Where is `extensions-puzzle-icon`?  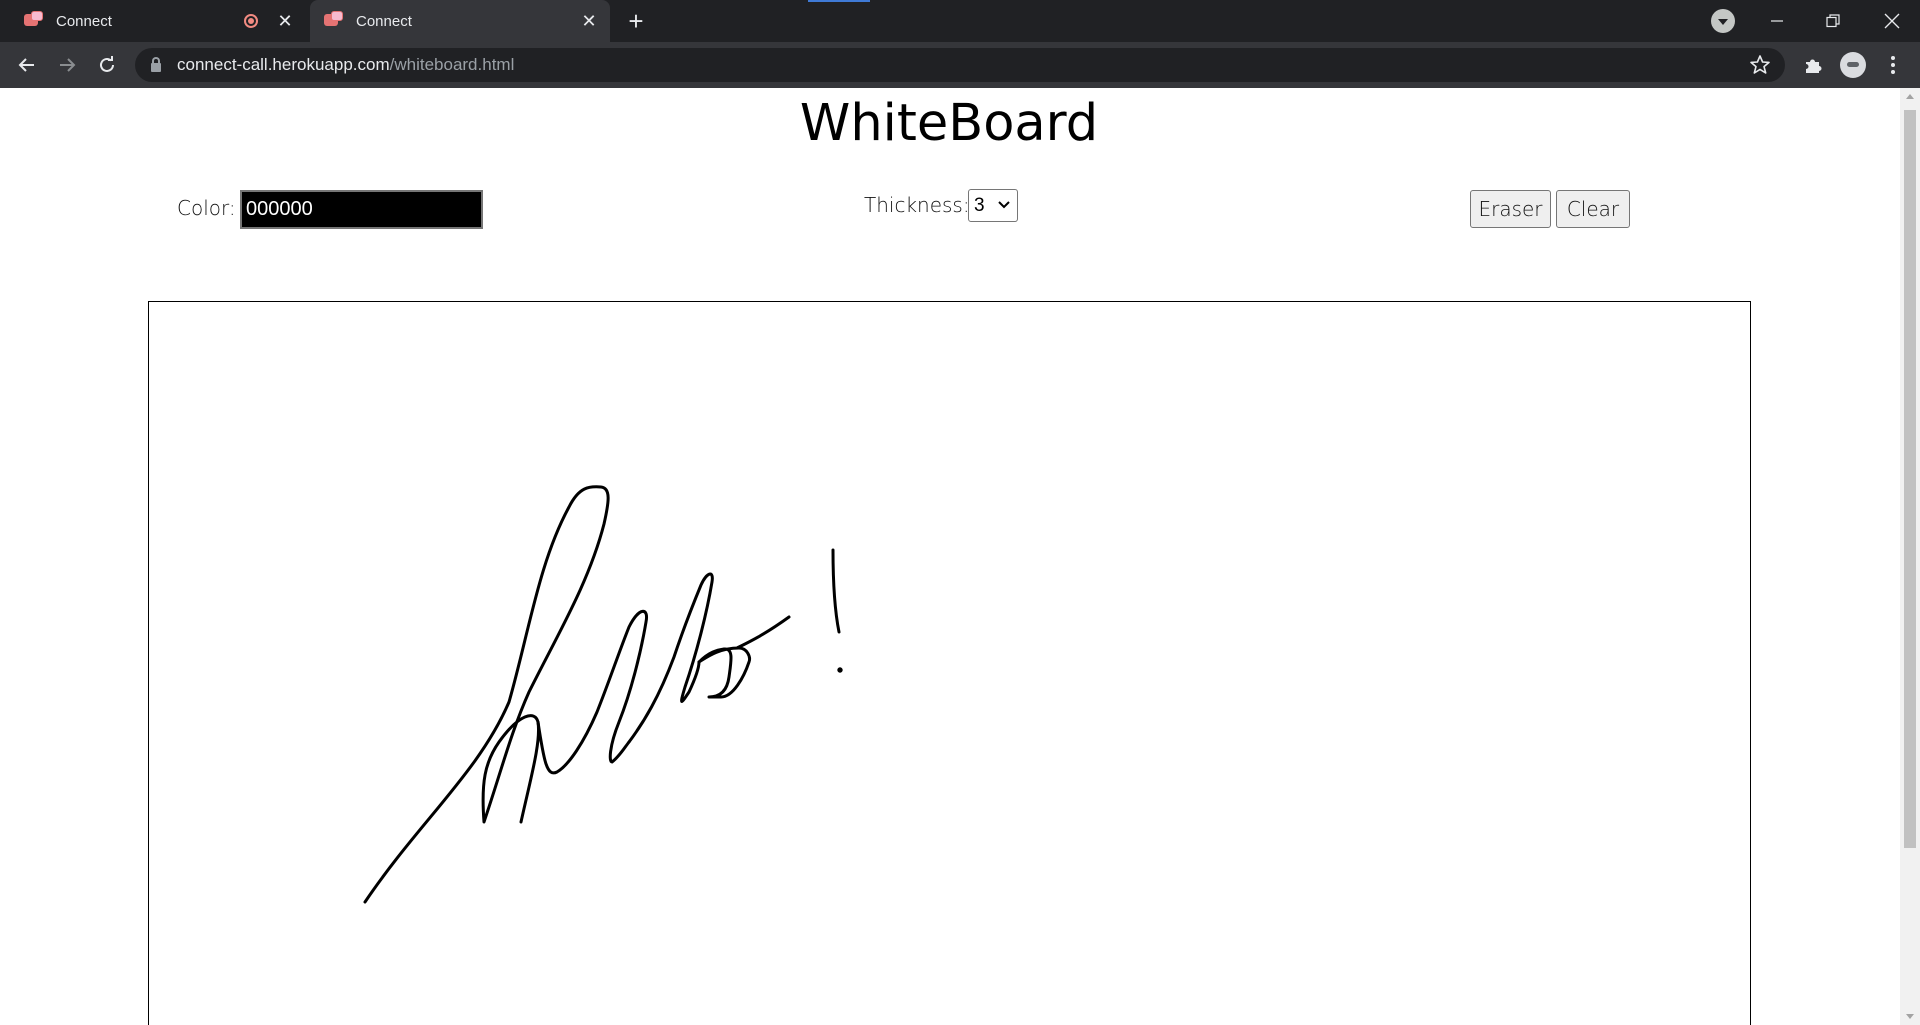 extensions-puzzle-icon is located at coordinates (1813, 65).